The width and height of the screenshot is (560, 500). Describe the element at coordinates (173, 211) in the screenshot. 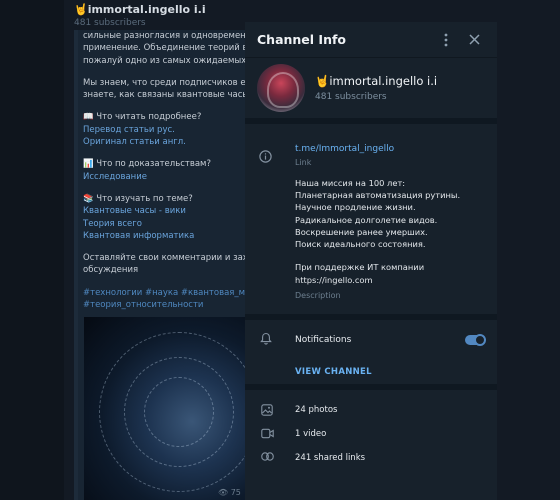

I see `message-link: Квантовые часы - вики` at that location.